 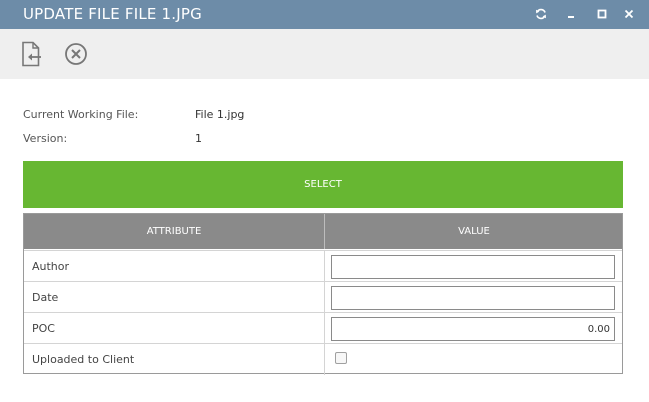 What do you see at coordinates (112, 14) in the screenshot?
I see `window-title: UPDATE FILE FILE 1.JPG` at bounding box center [112, 14].